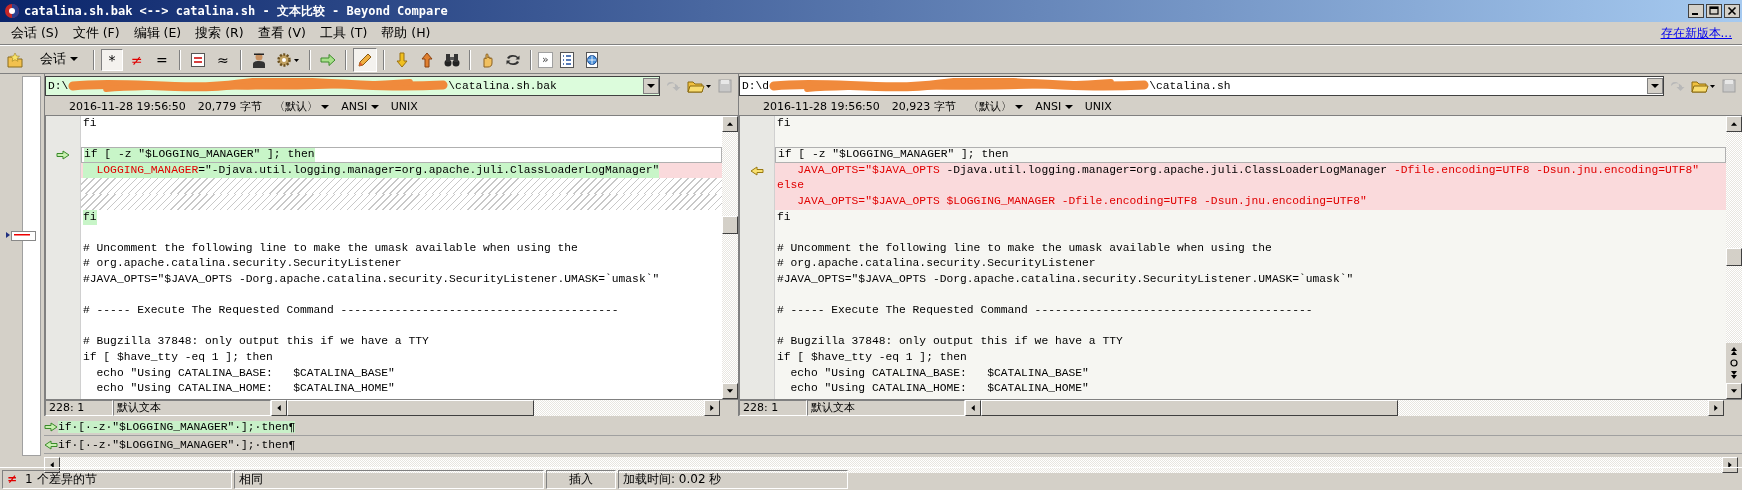 The width and height of the screenshot is (1742, 490). Describe the element at coordinates (352, 86) in the screenshot. I see `path-field: D:\ \catalina.sh.bak` at that location.